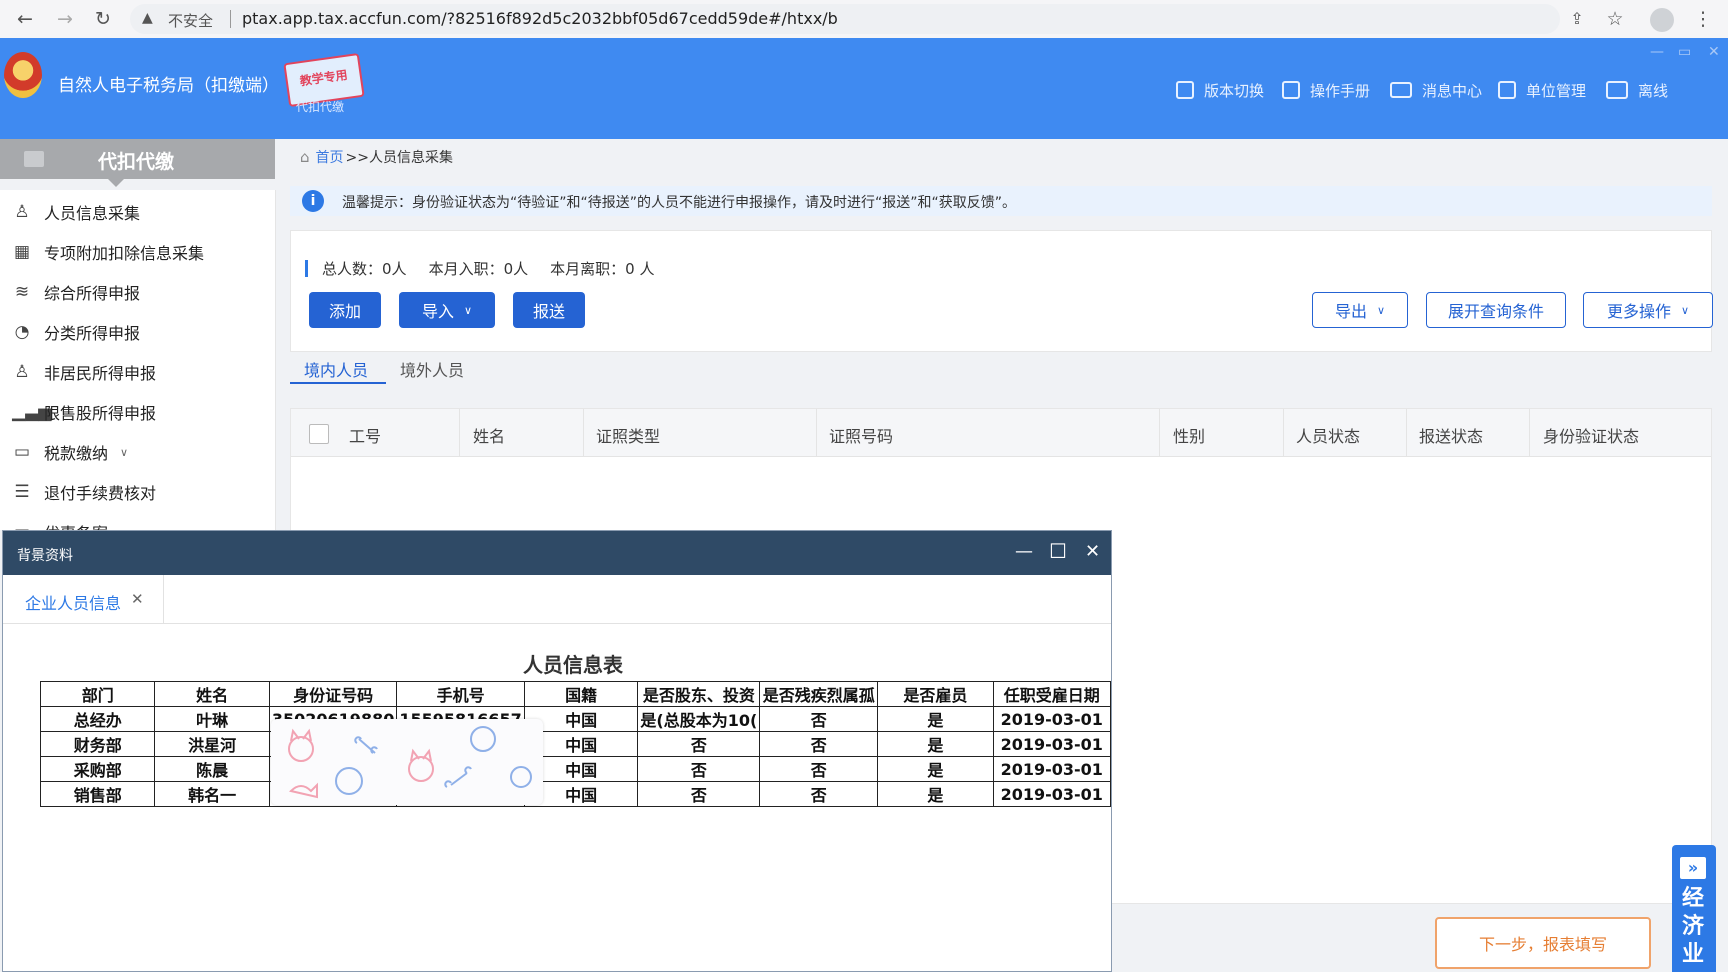 The width and height of the screenshot is (1728, 972). Describe the element at coordinates (394, 269) in the screenshot. I see `total-value: 0人` at that location.